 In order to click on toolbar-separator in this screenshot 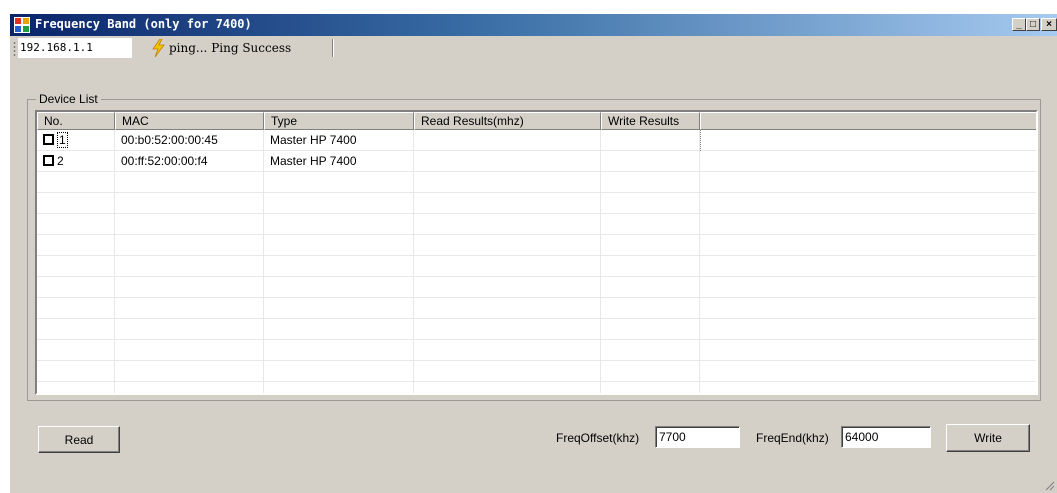, I will do `click(333, 48)`.